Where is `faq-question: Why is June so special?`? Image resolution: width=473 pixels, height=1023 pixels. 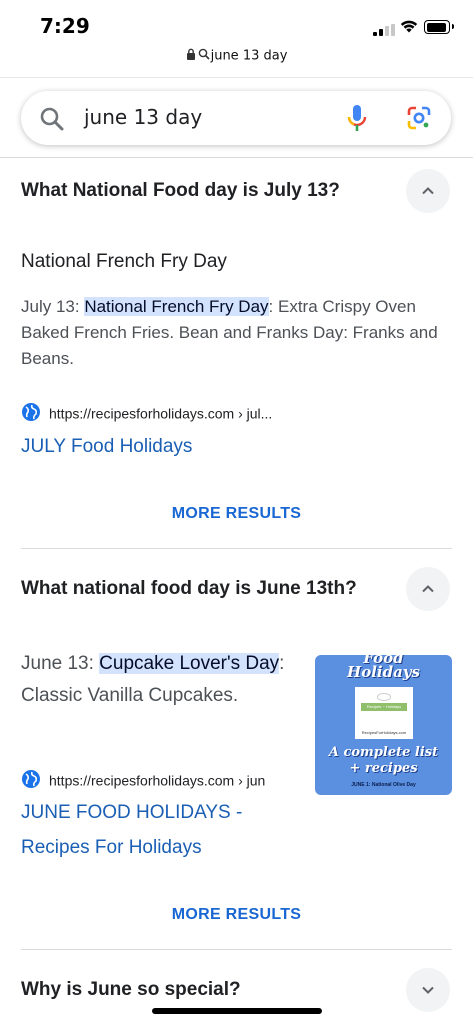 faq-question: Why is June so special? is located at coordinates (131, 990).